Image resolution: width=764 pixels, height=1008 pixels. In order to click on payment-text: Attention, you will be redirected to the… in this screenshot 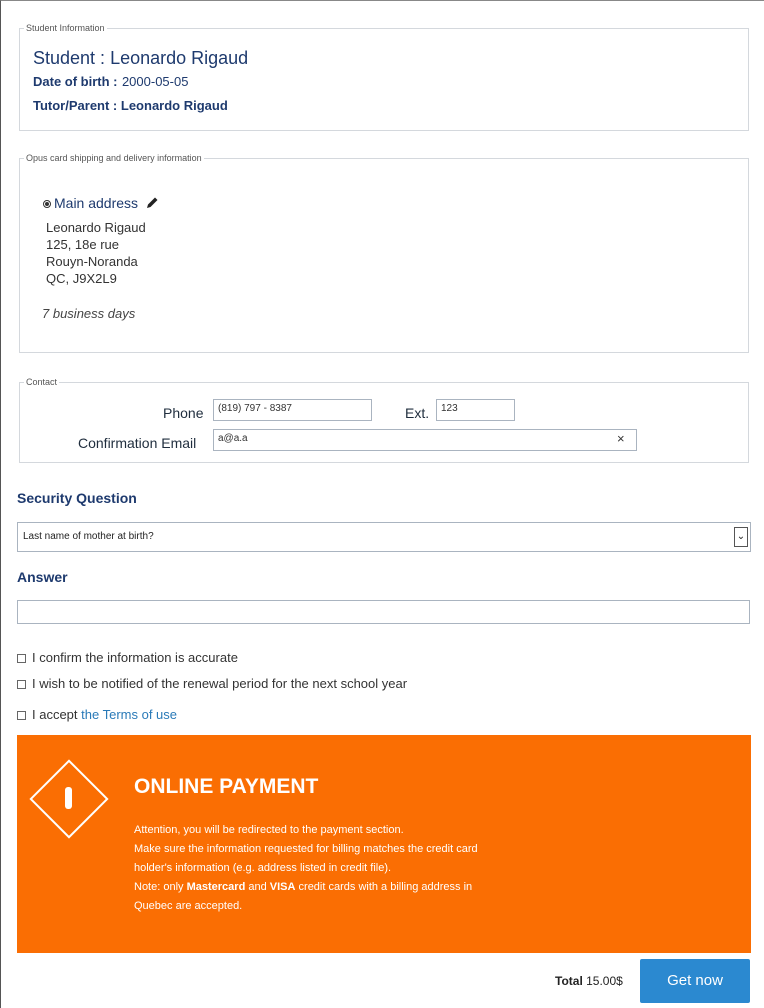, I will do `click(306, 868)`.